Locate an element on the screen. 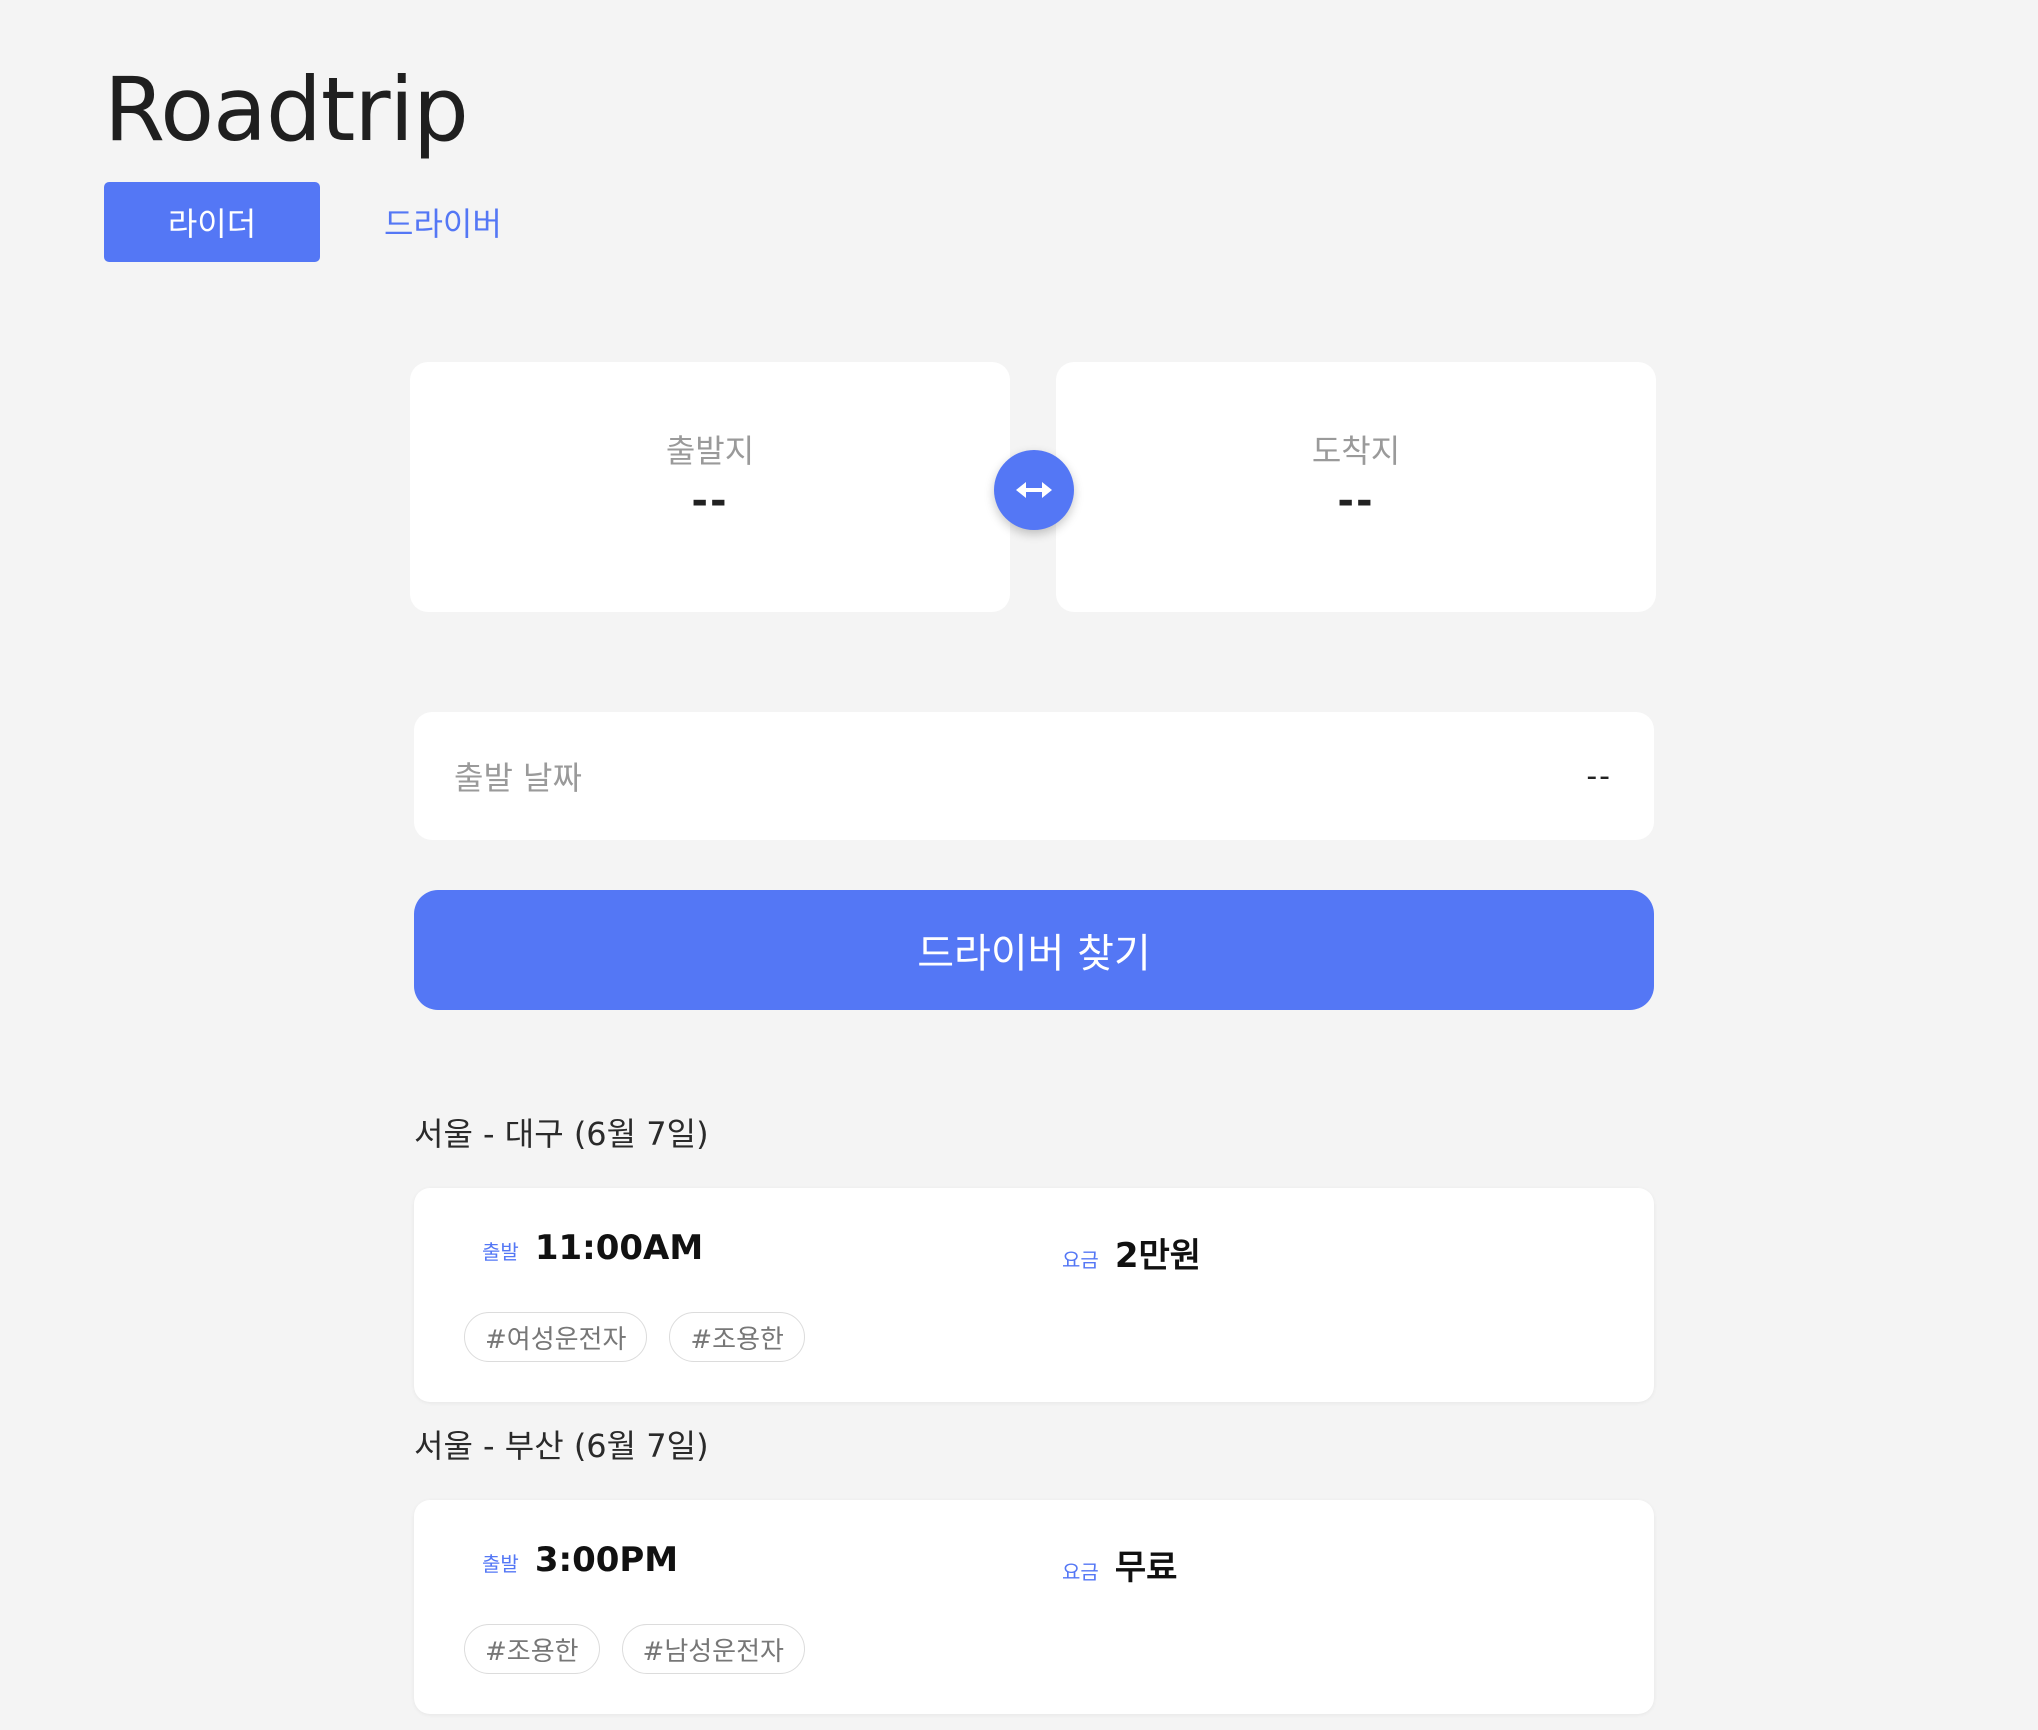 This screenshot has height=1730, width=2038. fare-info: 요금 무료 is located at coordinates (1119, 1564).